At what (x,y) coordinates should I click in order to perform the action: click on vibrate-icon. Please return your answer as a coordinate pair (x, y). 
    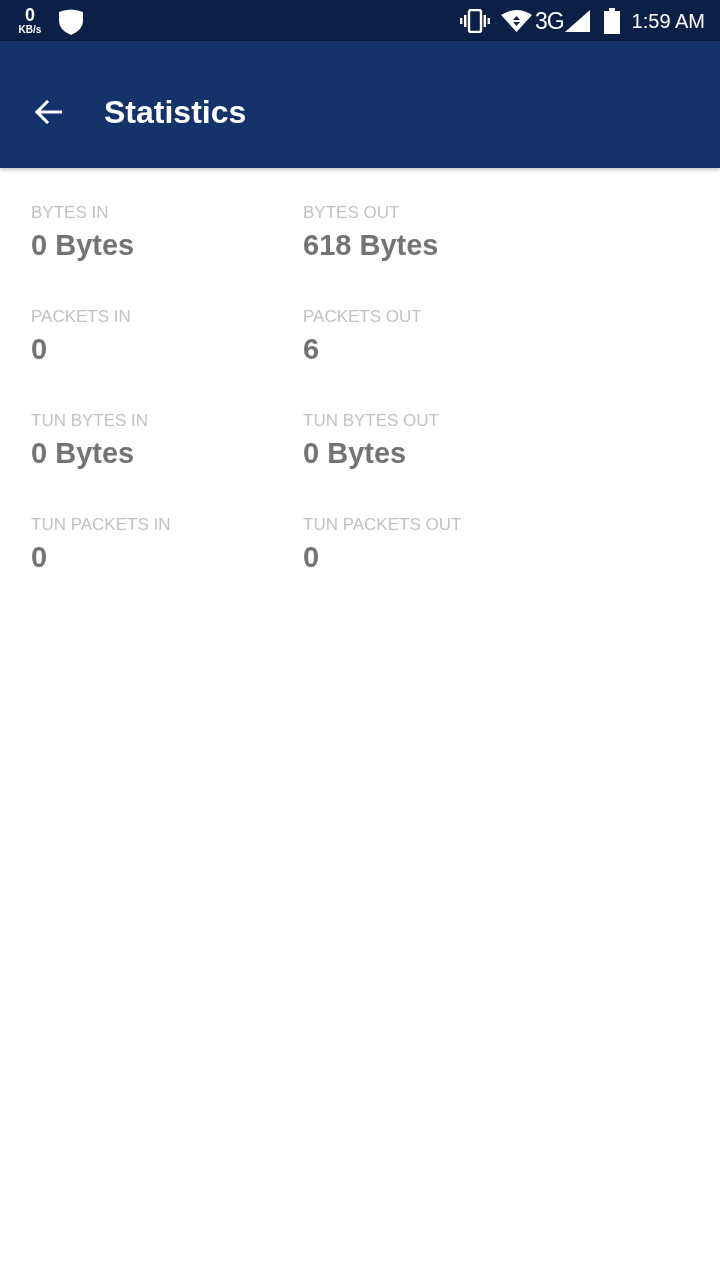
    Looking at the image, I should click on (474, 20).